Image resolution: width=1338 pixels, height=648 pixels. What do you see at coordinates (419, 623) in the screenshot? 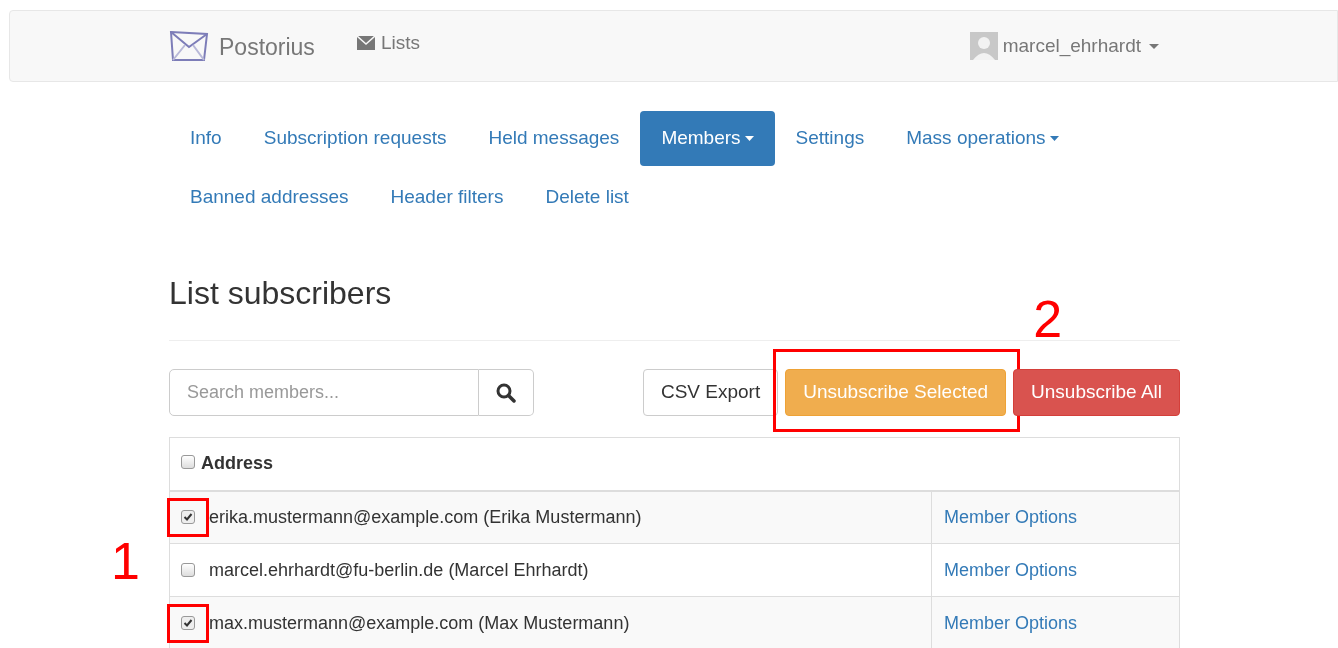
I see `member-address: max.mustermann@example.com (Max Mustermann)` at bounding box center [419, 623].